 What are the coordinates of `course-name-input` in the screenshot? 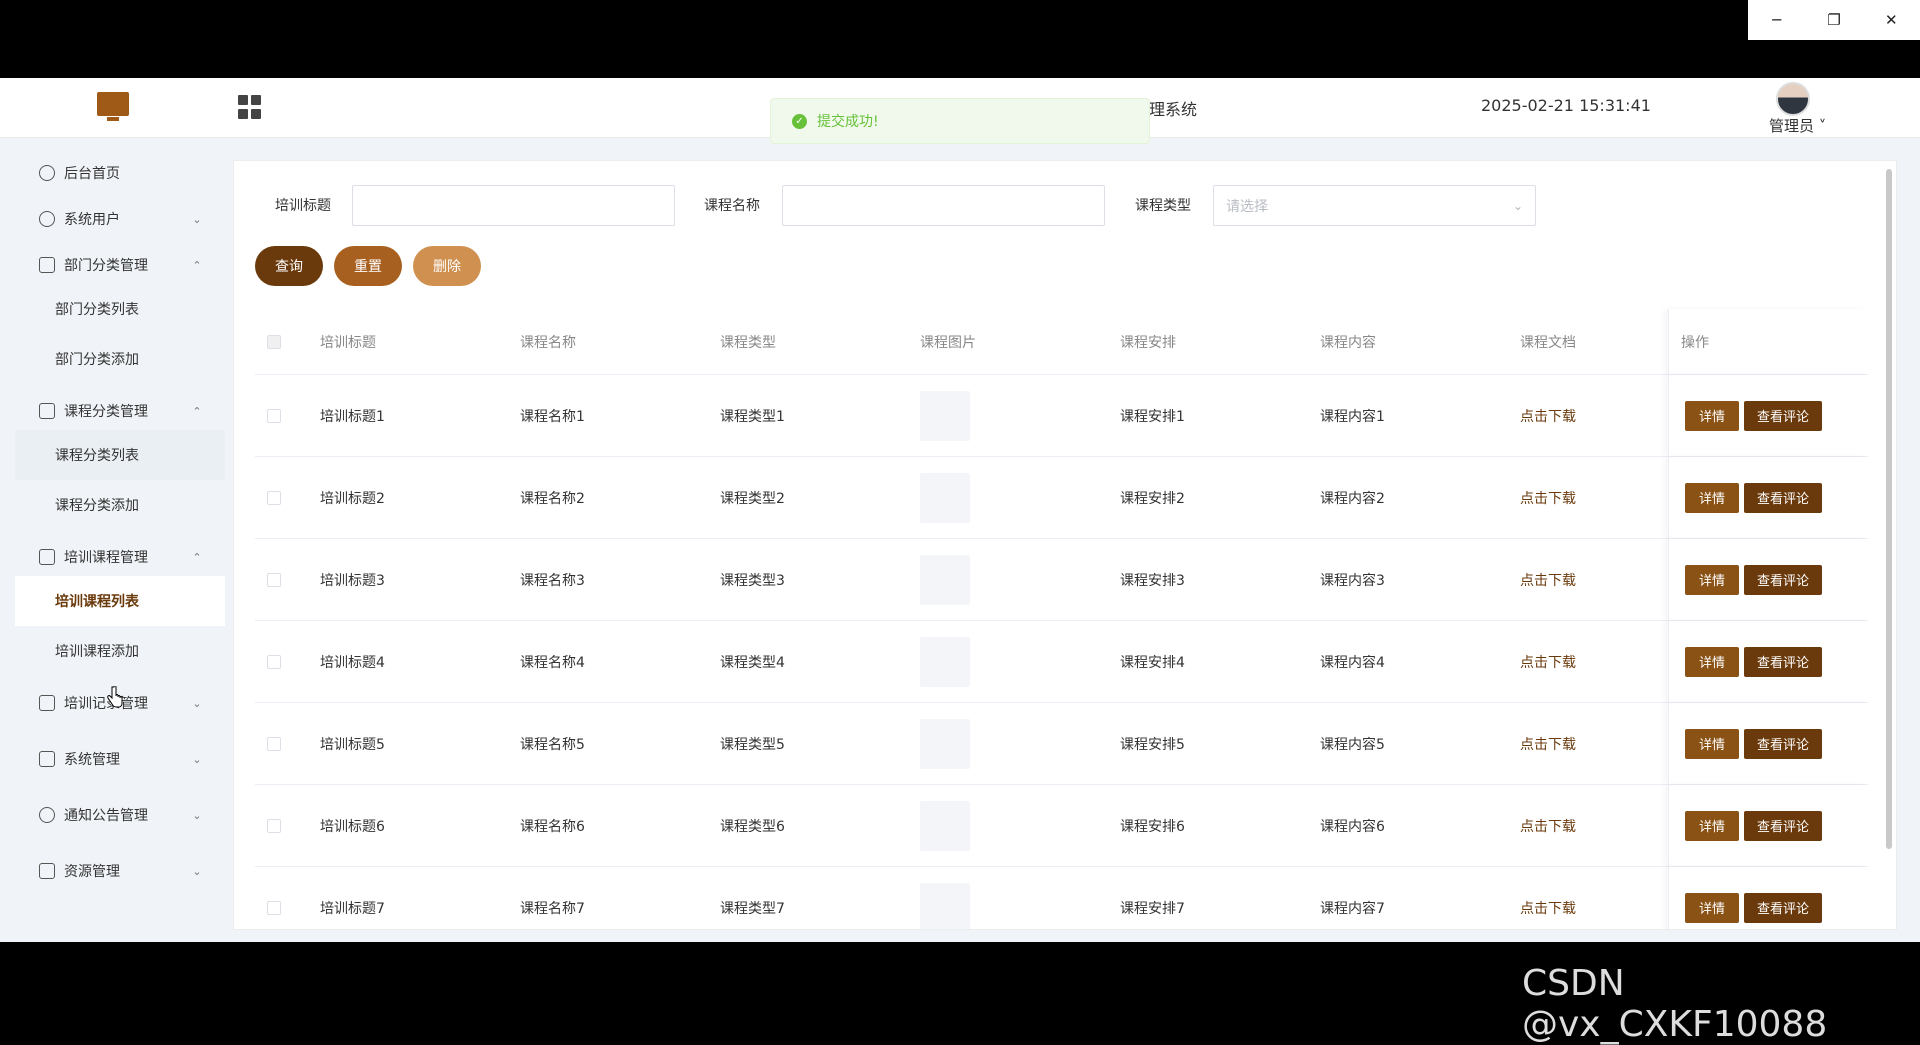 It's located at (943, 205).